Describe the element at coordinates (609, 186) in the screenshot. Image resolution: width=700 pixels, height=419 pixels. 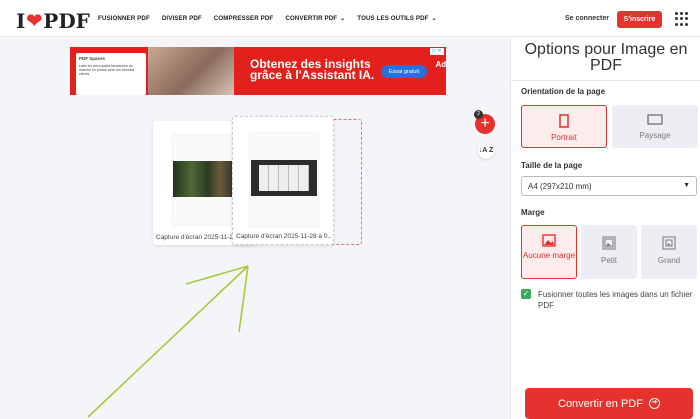
I see `page-size-select: A4 (297x210 mm) ▼` at that location.